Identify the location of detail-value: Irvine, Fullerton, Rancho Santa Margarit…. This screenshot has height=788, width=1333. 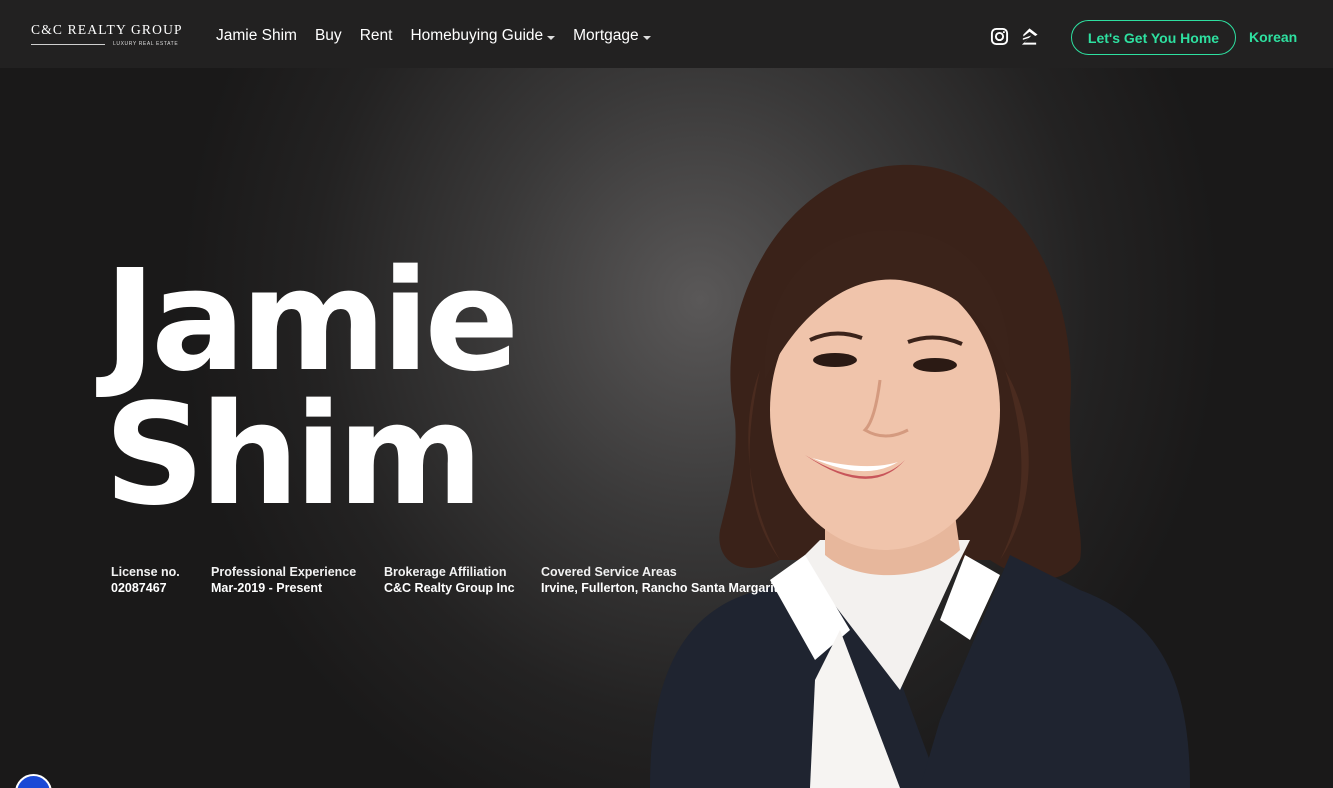
(663, 588).